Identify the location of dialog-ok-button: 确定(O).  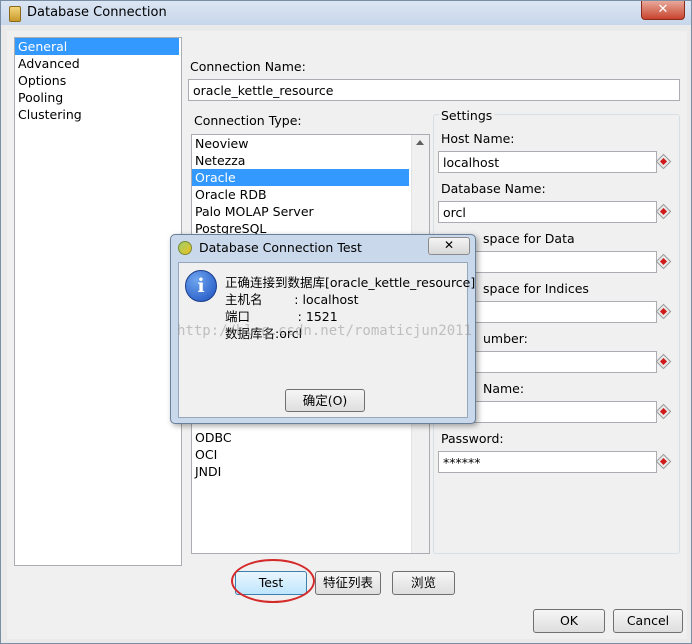
(325, 400).